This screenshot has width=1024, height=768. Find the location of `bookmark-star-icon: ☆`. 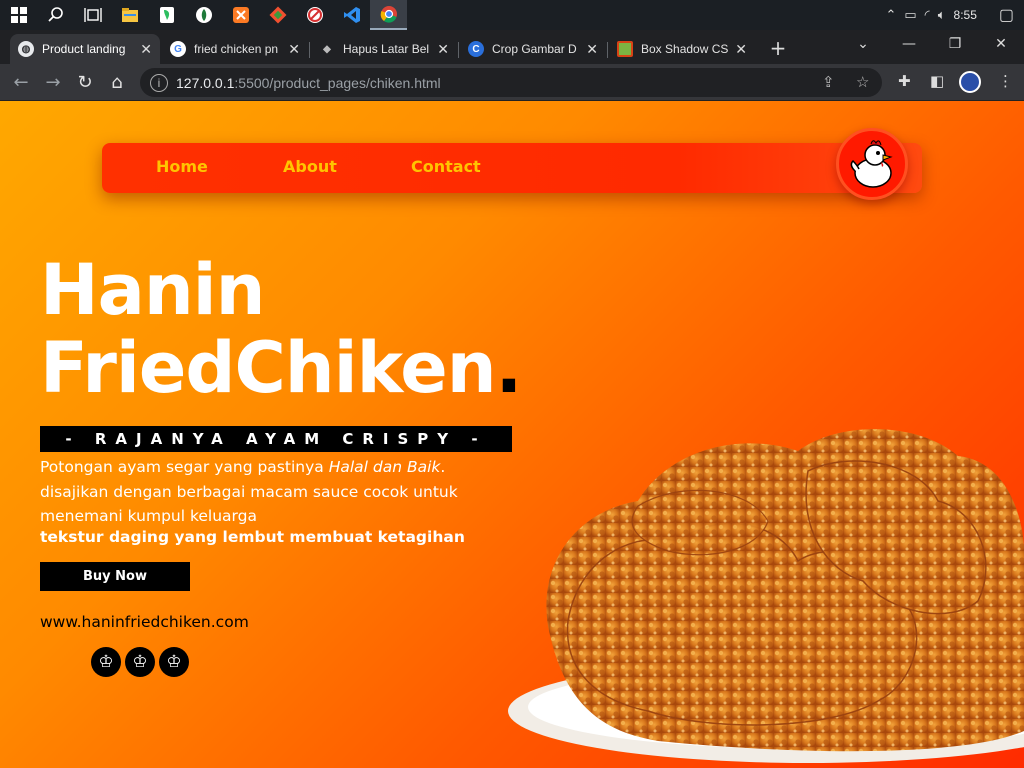

bookmark-star-icon: ☆ is located at coordinates (862, 82).